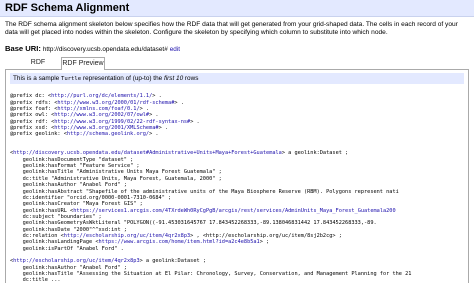 This screenshot has width=474, height=283. I want to click on sample-note-prefix: This is a sample, so click(36, 78).